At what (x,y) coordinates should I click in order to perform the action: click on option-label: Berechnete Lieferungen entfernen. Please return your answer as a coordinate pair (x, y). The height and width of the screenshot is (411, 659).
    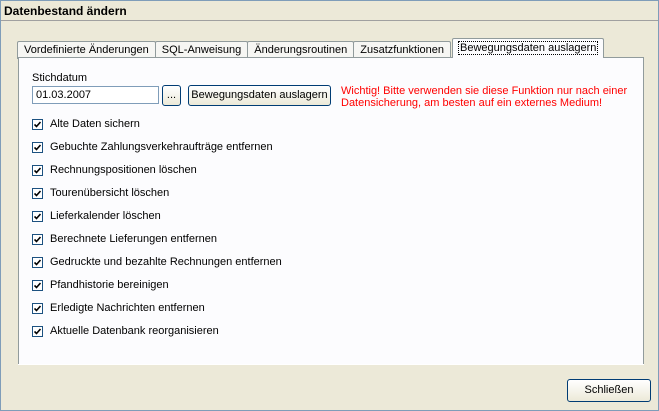
    Looking at the image, I should click on (133, 239).